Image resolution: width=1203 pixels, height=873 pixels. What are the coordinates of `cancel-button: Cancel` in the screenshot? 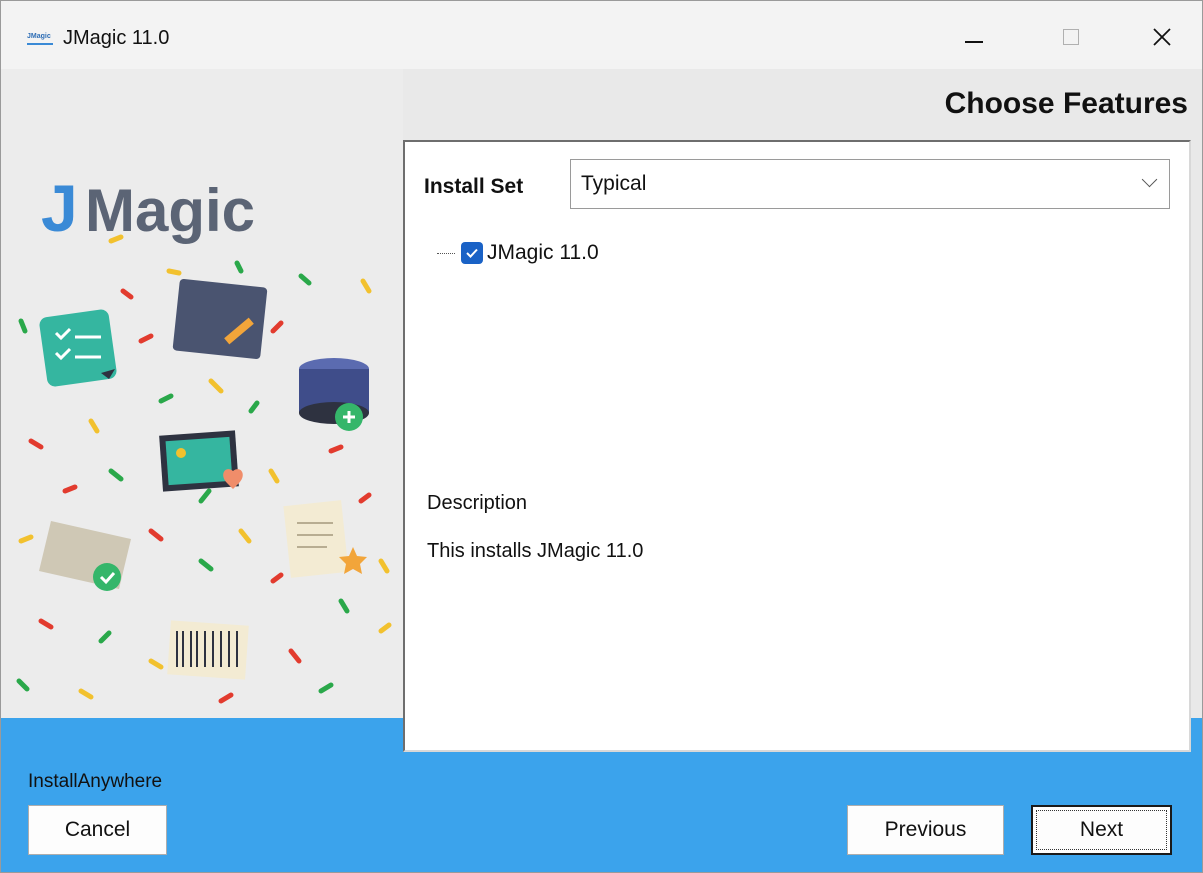 It's located at (97, 830).